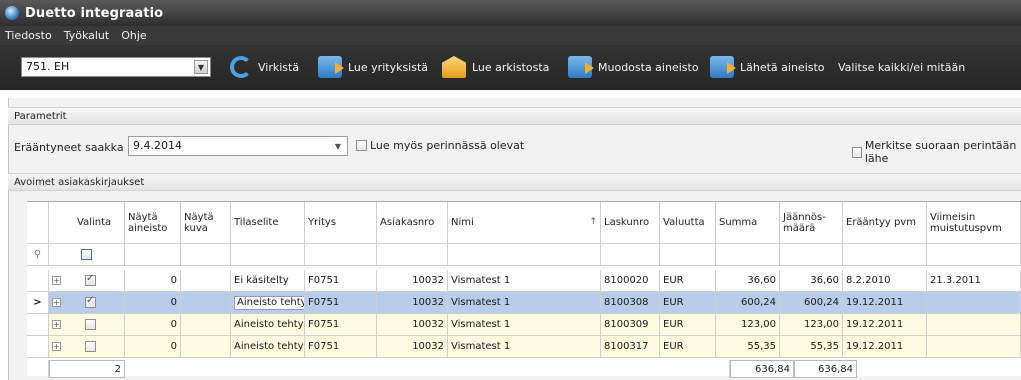 Image resolution: width=1021 pixels, height=380 pixels. Describe the element at coordinates (524, 223) in the screenshot. I see `col-header-nimi: Nimi ↑` at that location.